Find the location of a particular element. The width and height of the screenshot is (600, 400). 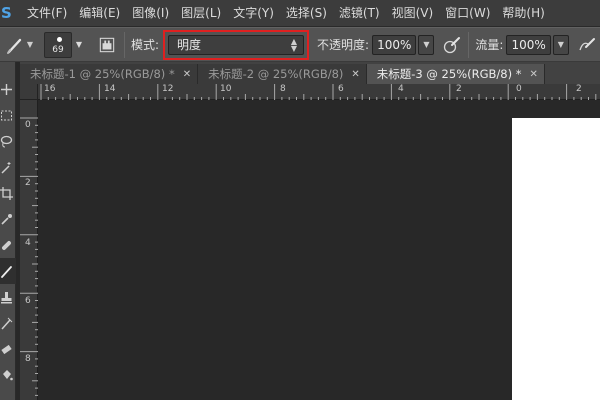

bucket-icon is located at coordinates (8, 374).